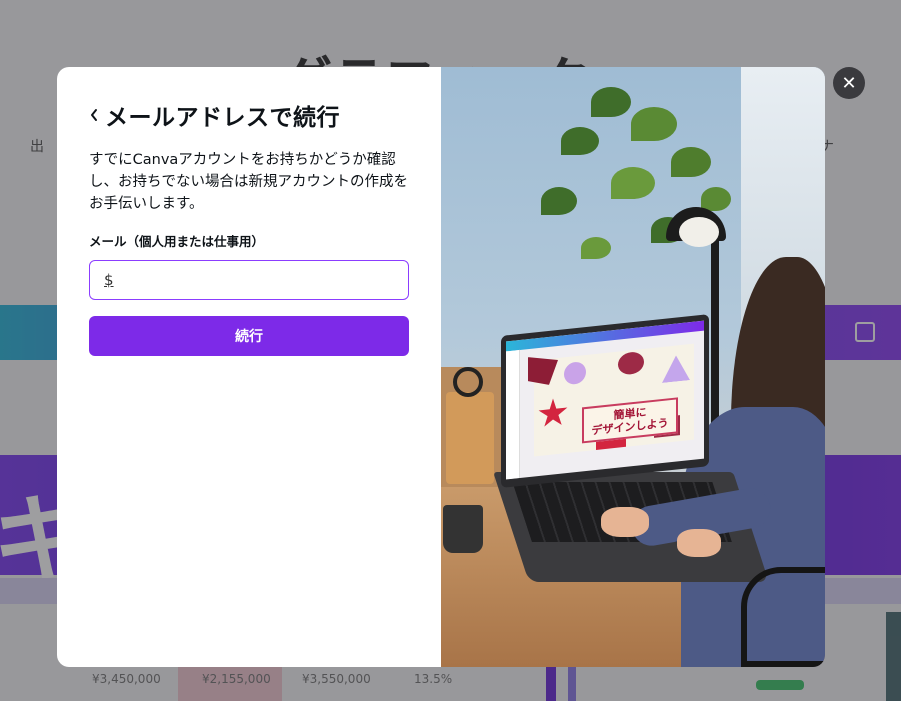 This screenshot has height=701, width=901. I want to click on photo-laptop-screen: 簡単に デザインしよう, so click(605, 401).